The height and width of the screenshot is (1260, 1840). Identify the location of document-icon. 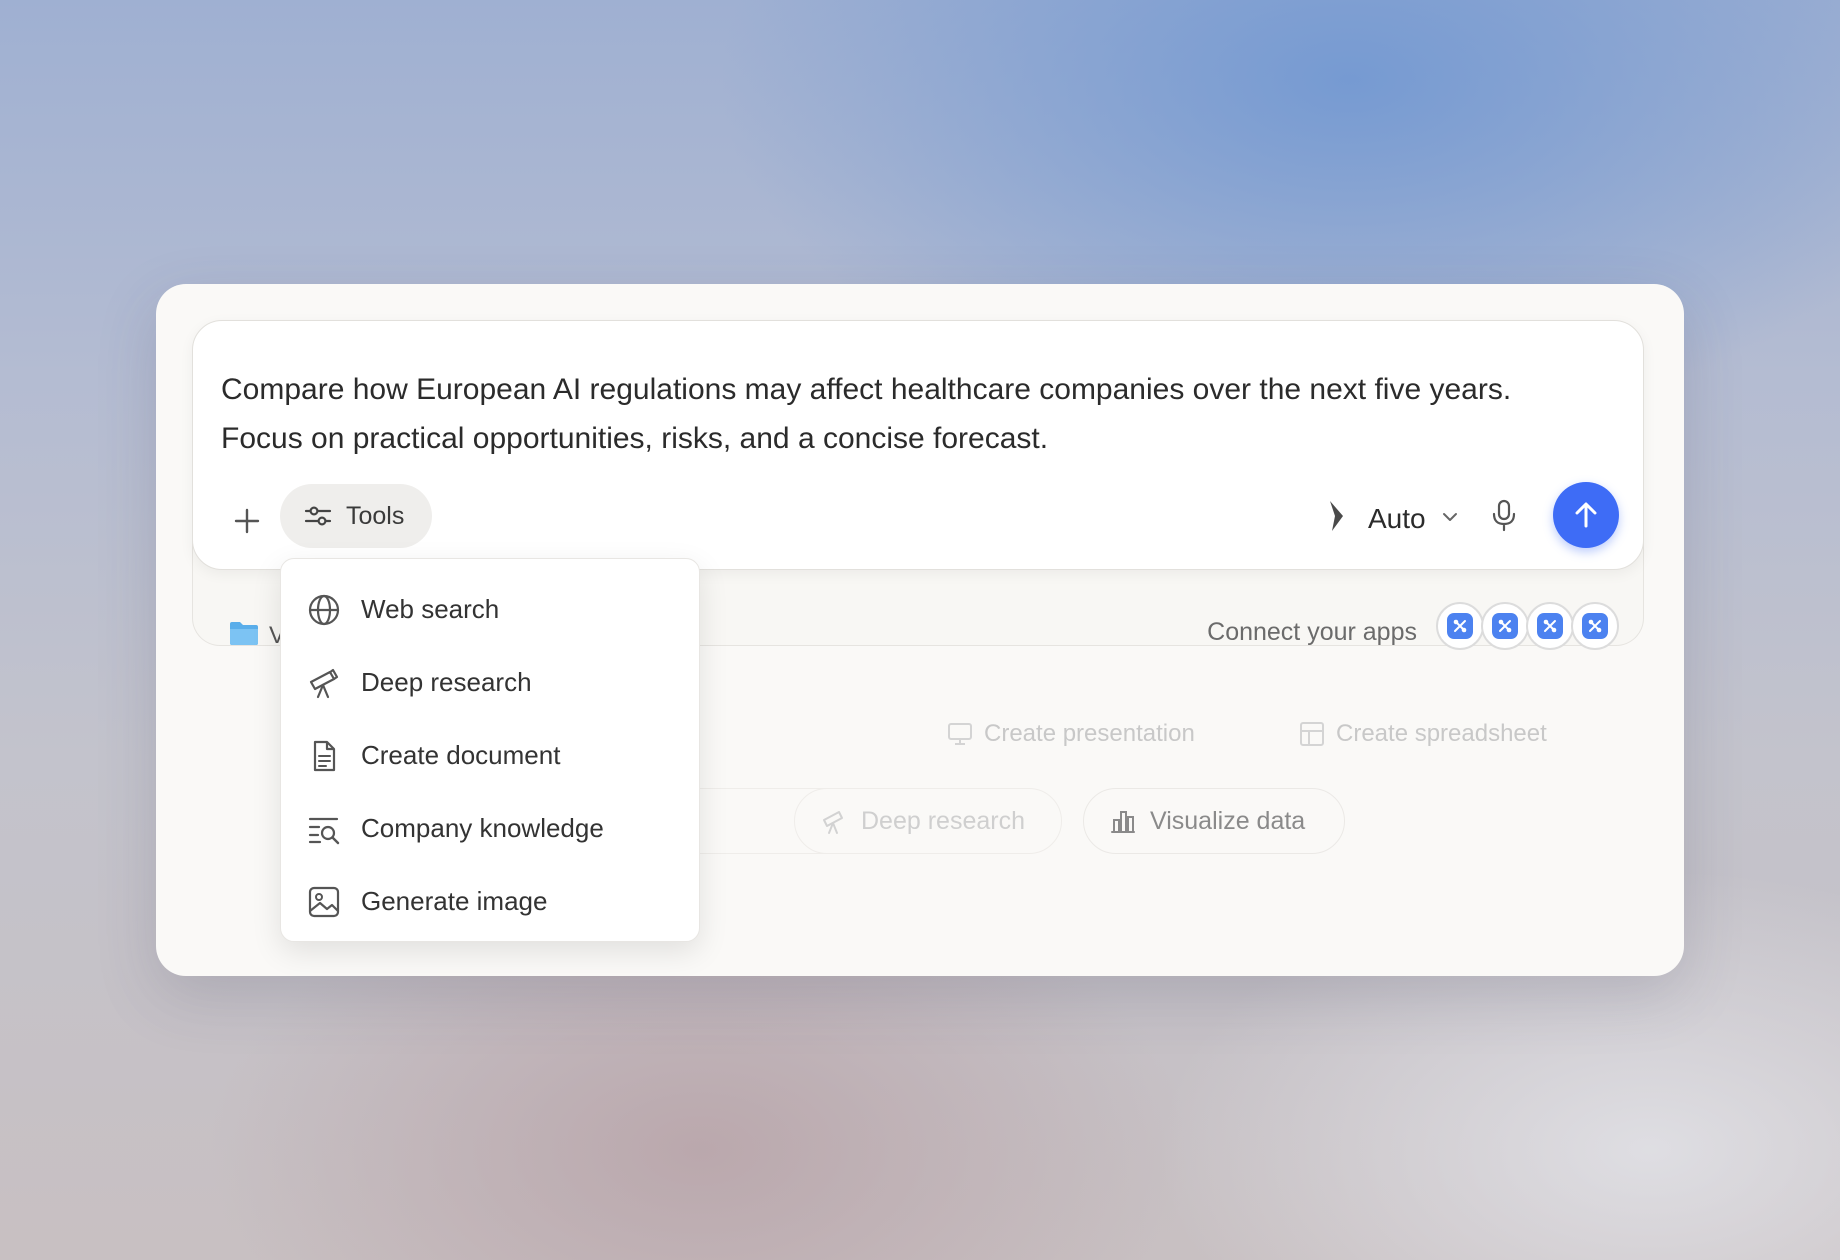
(324, 755).